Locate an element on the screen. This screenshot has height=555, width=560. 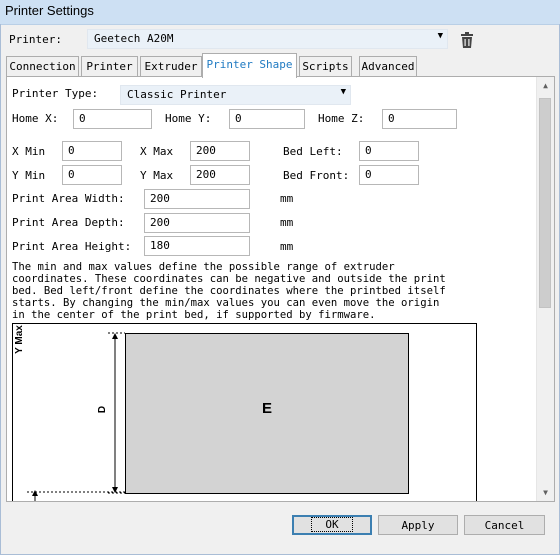
scroll-thumb is located at coordinates (545, 203).